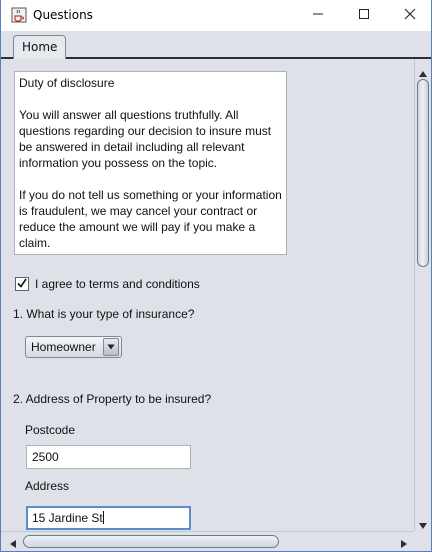 The width and height of the screenshot is (432, 552). I want to click on scrollbar-corner, so click(422, 541).